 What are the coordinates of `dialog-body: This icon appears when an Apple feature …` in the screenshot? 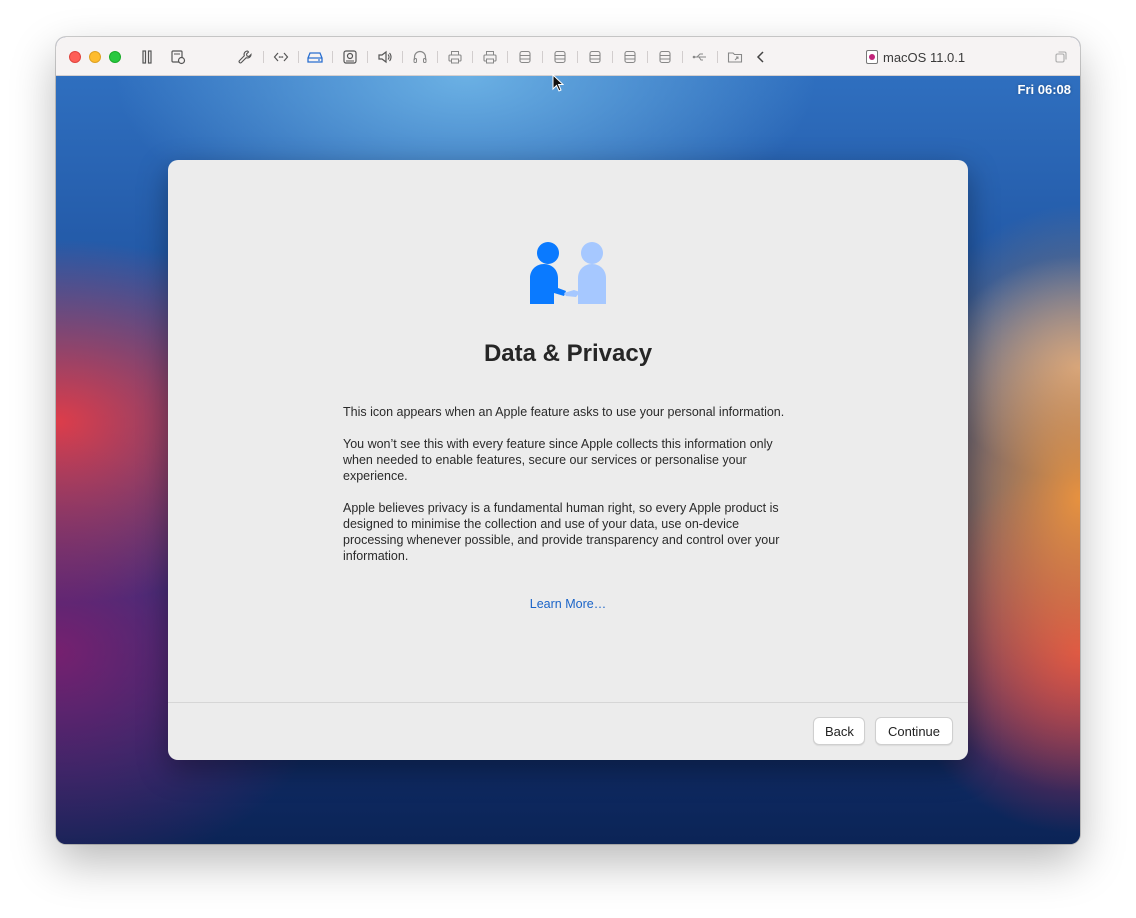 It's located at (568, 492).